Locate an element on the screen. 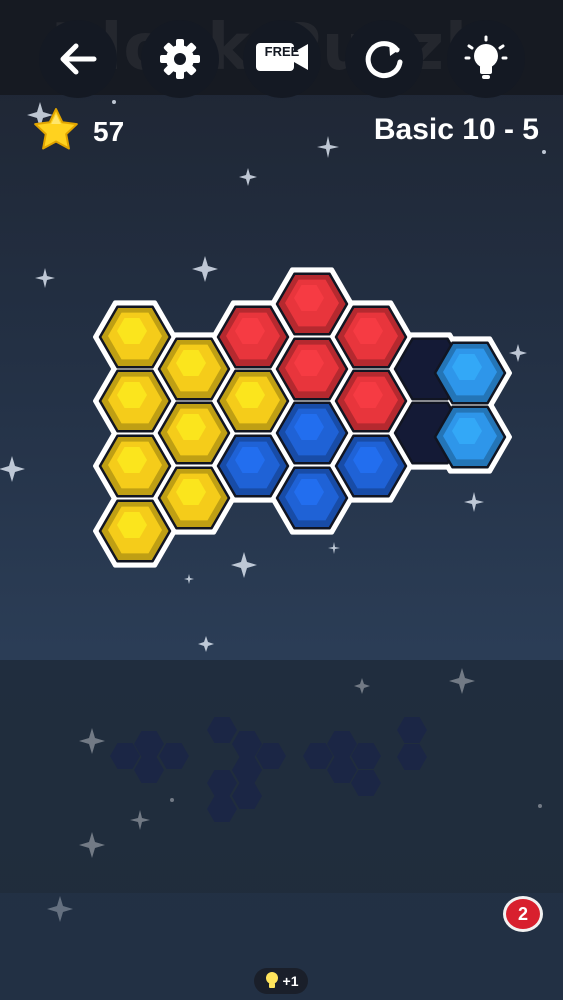 The image size is (563, 1000). hint-count-badge: 2 is located at coordinates (523, 914).